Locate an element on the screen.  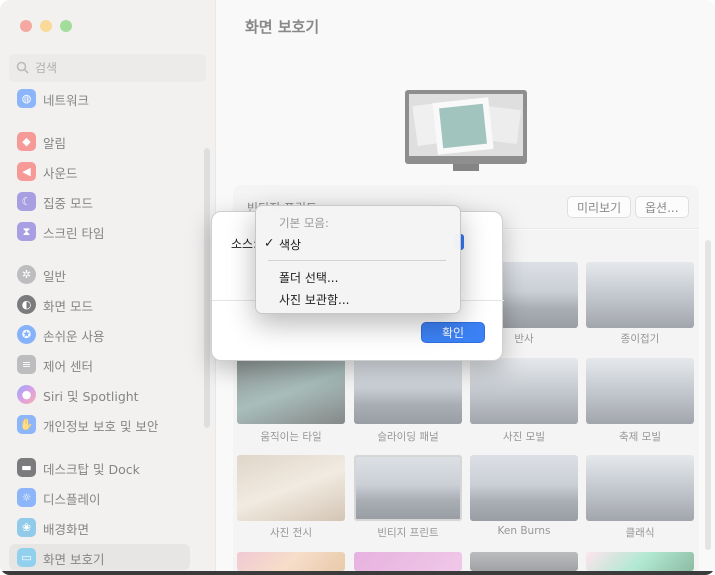
sidebar-item-general: ✲ 일반 is located at coordinates (99, 274).